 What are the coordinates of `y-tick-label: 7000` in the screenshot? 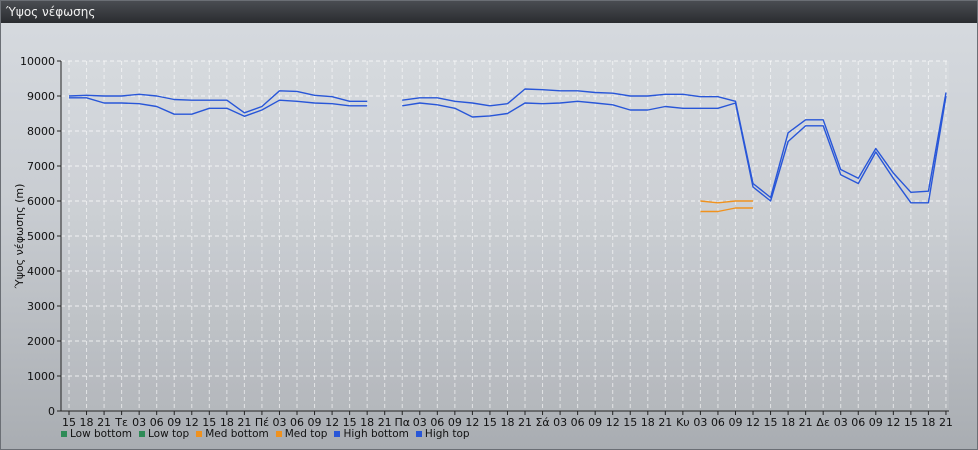 It's located at (41, 166).